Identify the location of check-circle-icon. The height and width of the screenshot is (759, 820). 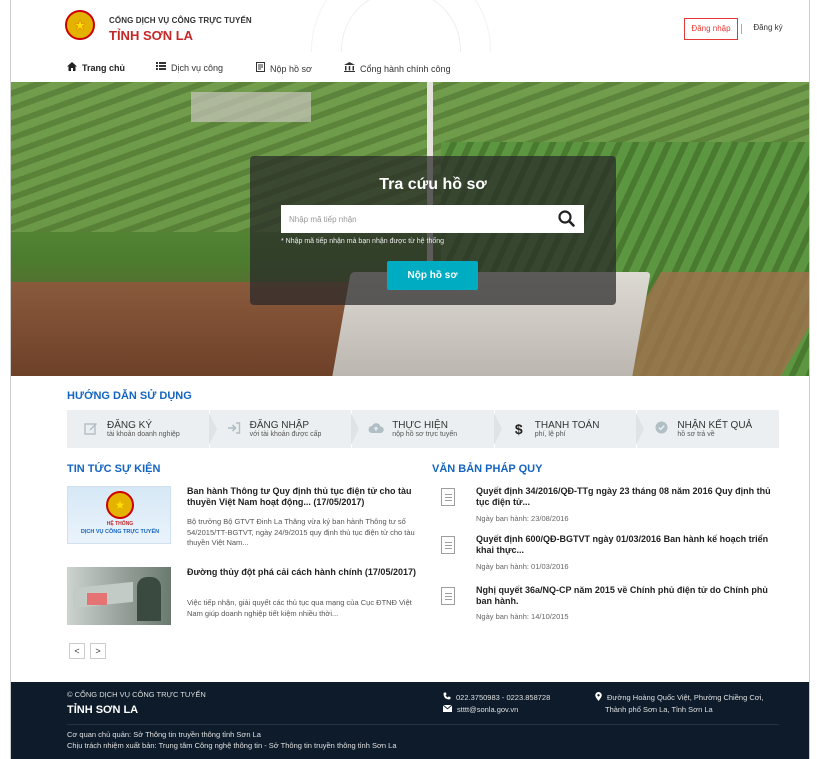
(661, 429).